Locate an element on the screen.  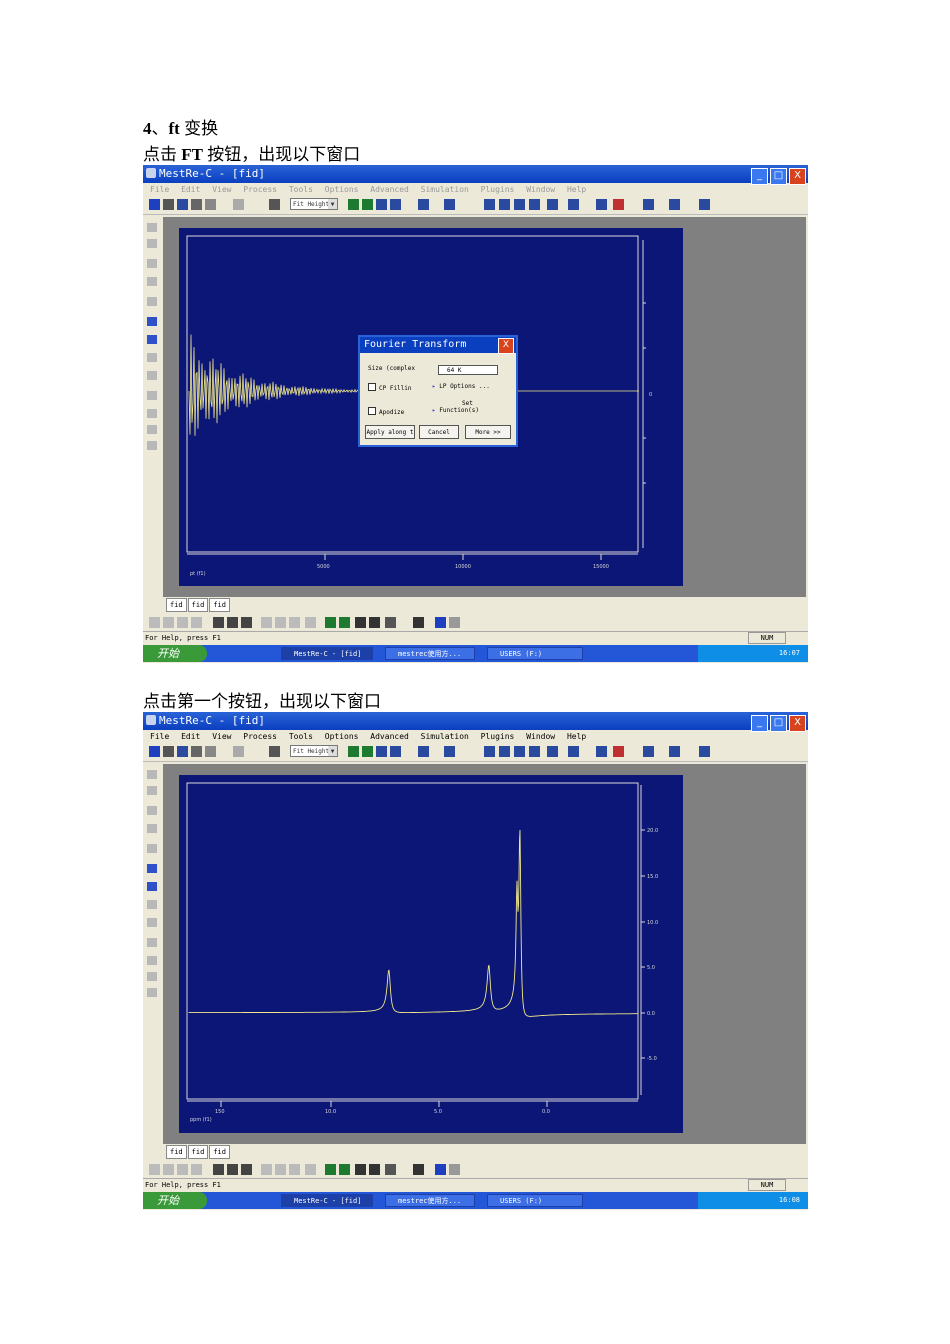
integral-icon is located at coordinates (504, 751).